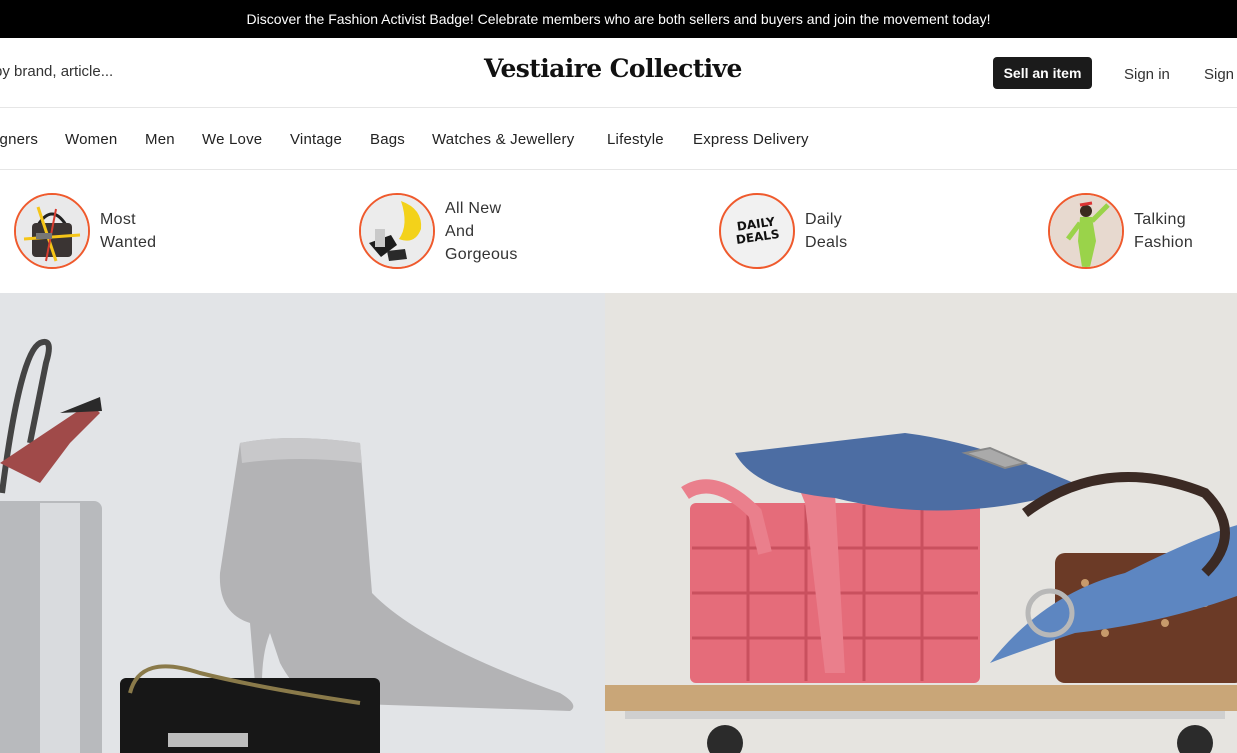 The height and width of the screenshot is (753, 1237). I want to click on nav-item-express-delivery: Express Delivery, so click(751, 139).